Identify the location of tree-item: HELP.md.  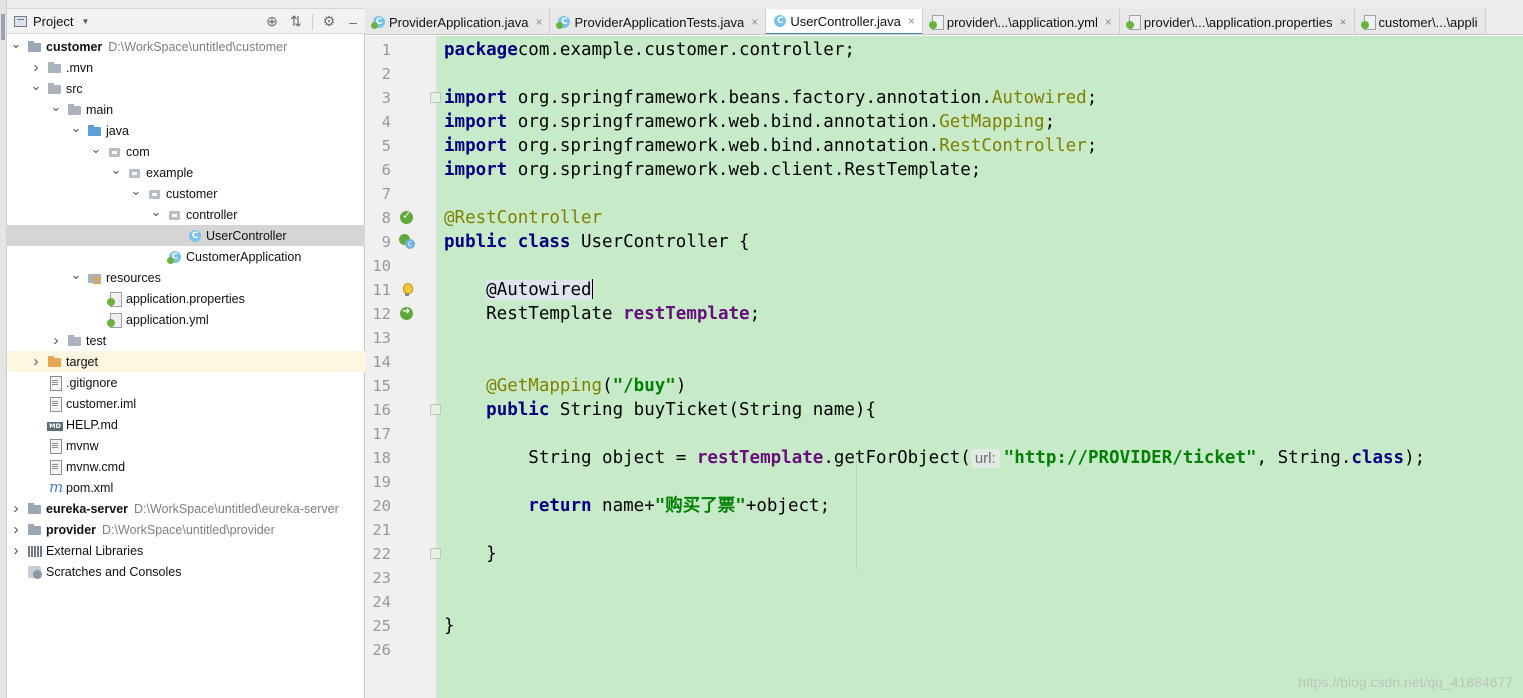
(186, 424).